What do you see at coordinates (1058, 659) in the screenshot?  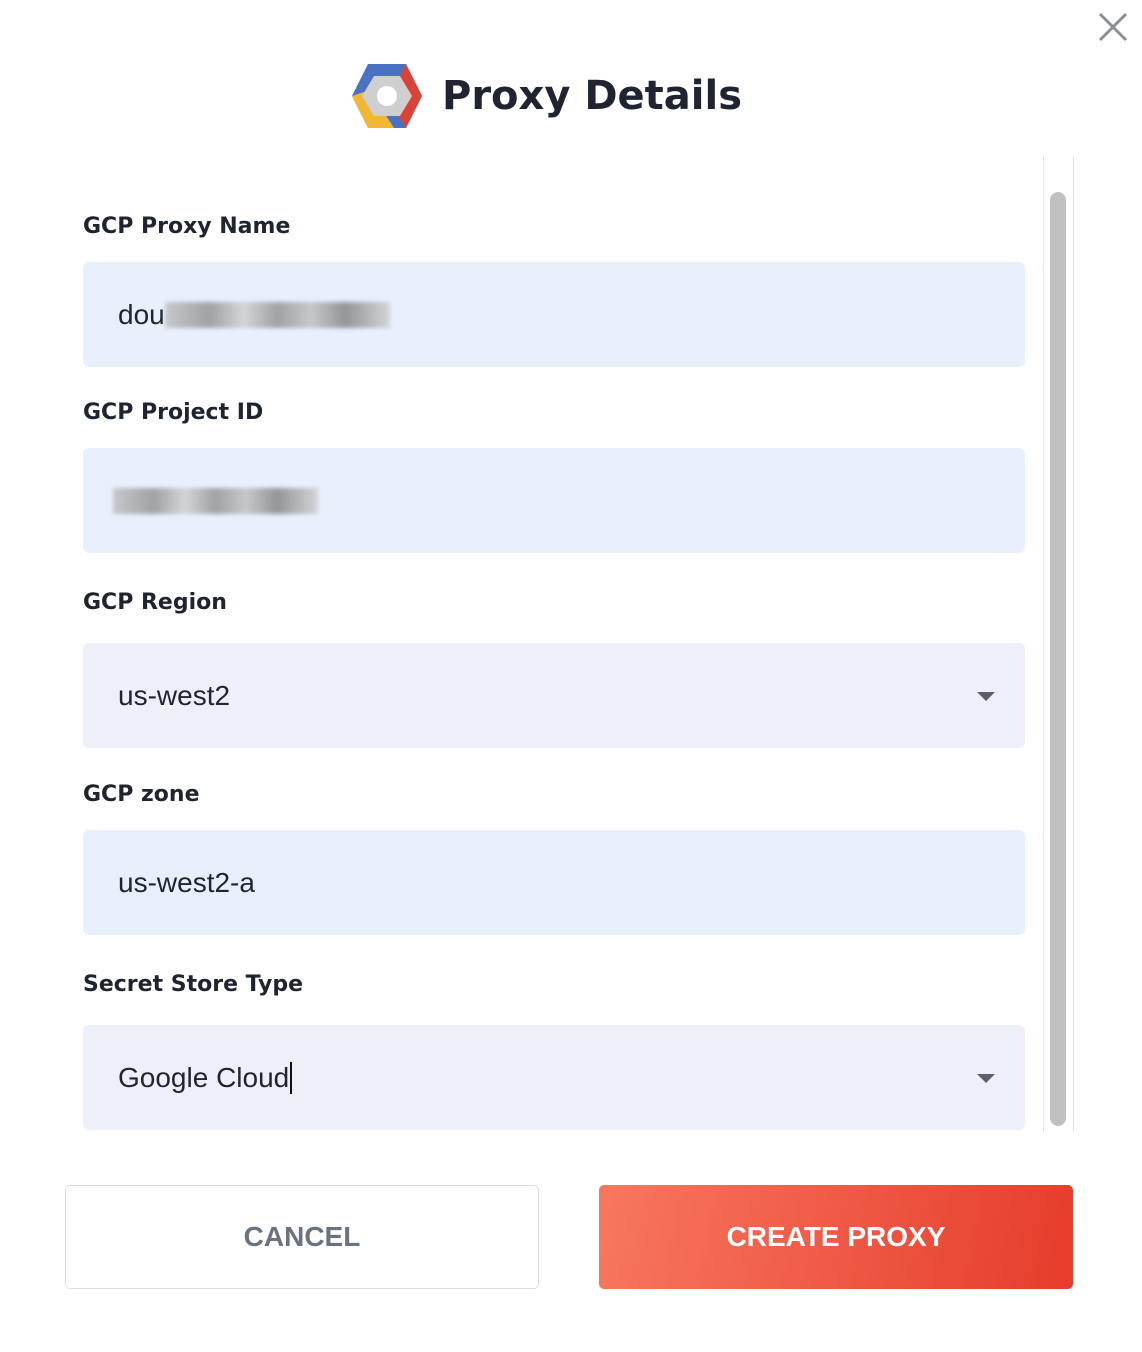 I see `scrollbar-thumb` at bounding box center [1058, 659].